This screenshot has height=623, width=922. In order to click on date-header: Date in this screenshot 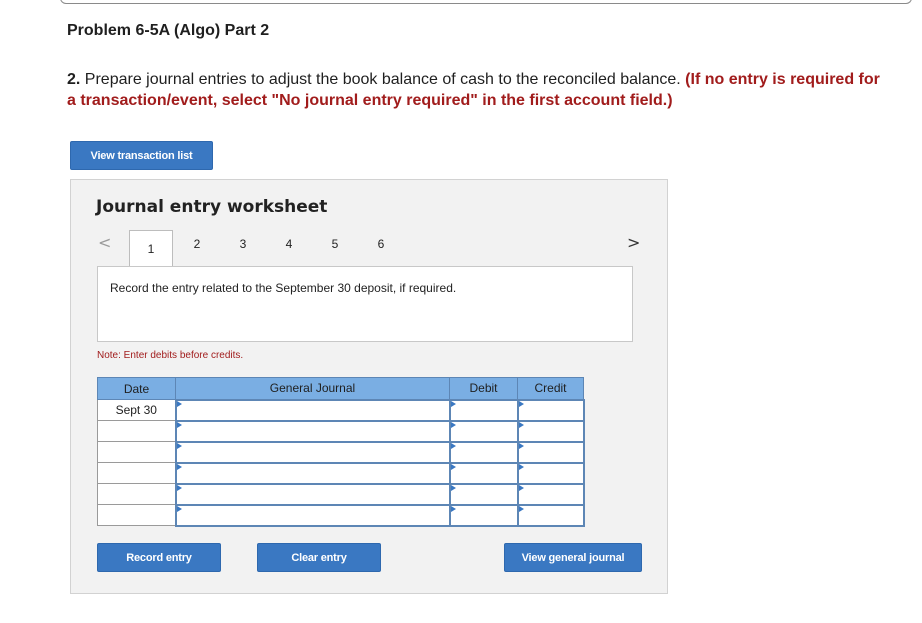, I will do `click(136, 388)`.